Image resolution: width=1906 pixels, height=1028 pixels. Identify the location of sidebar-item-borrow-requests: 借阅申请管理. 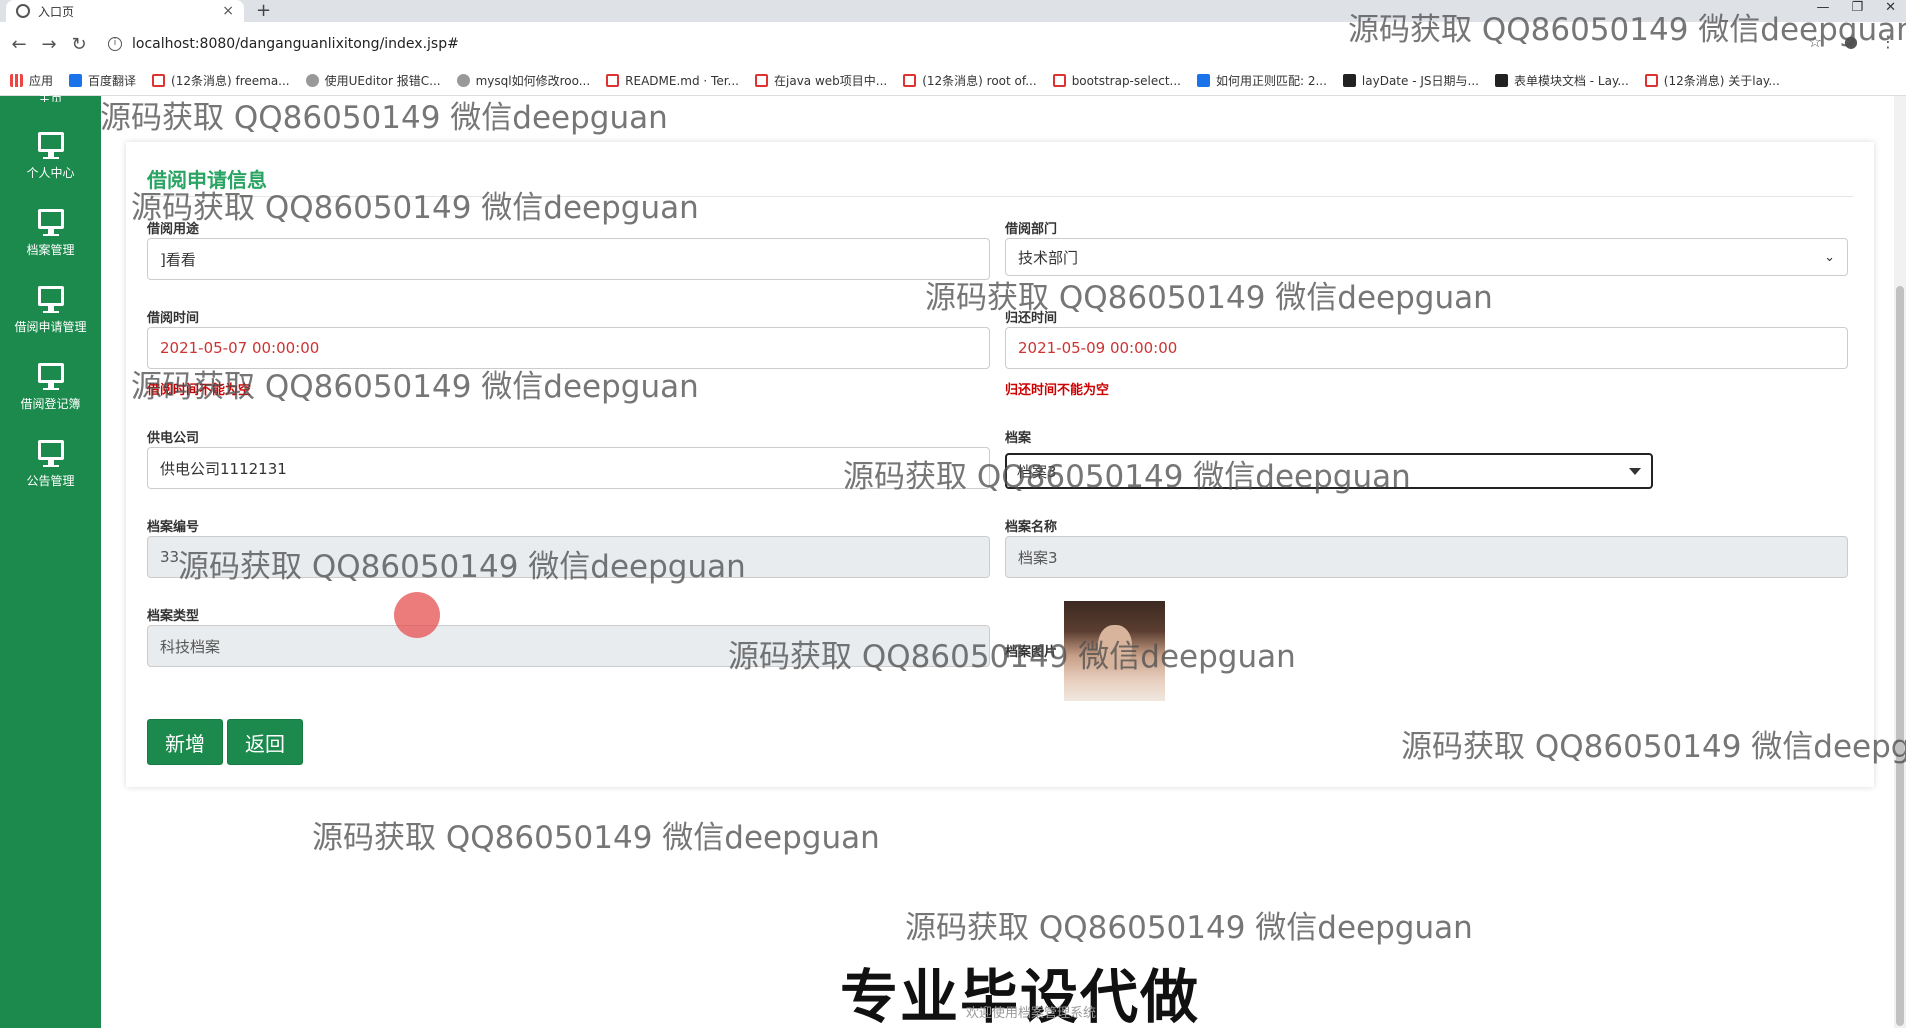
(50, 310).